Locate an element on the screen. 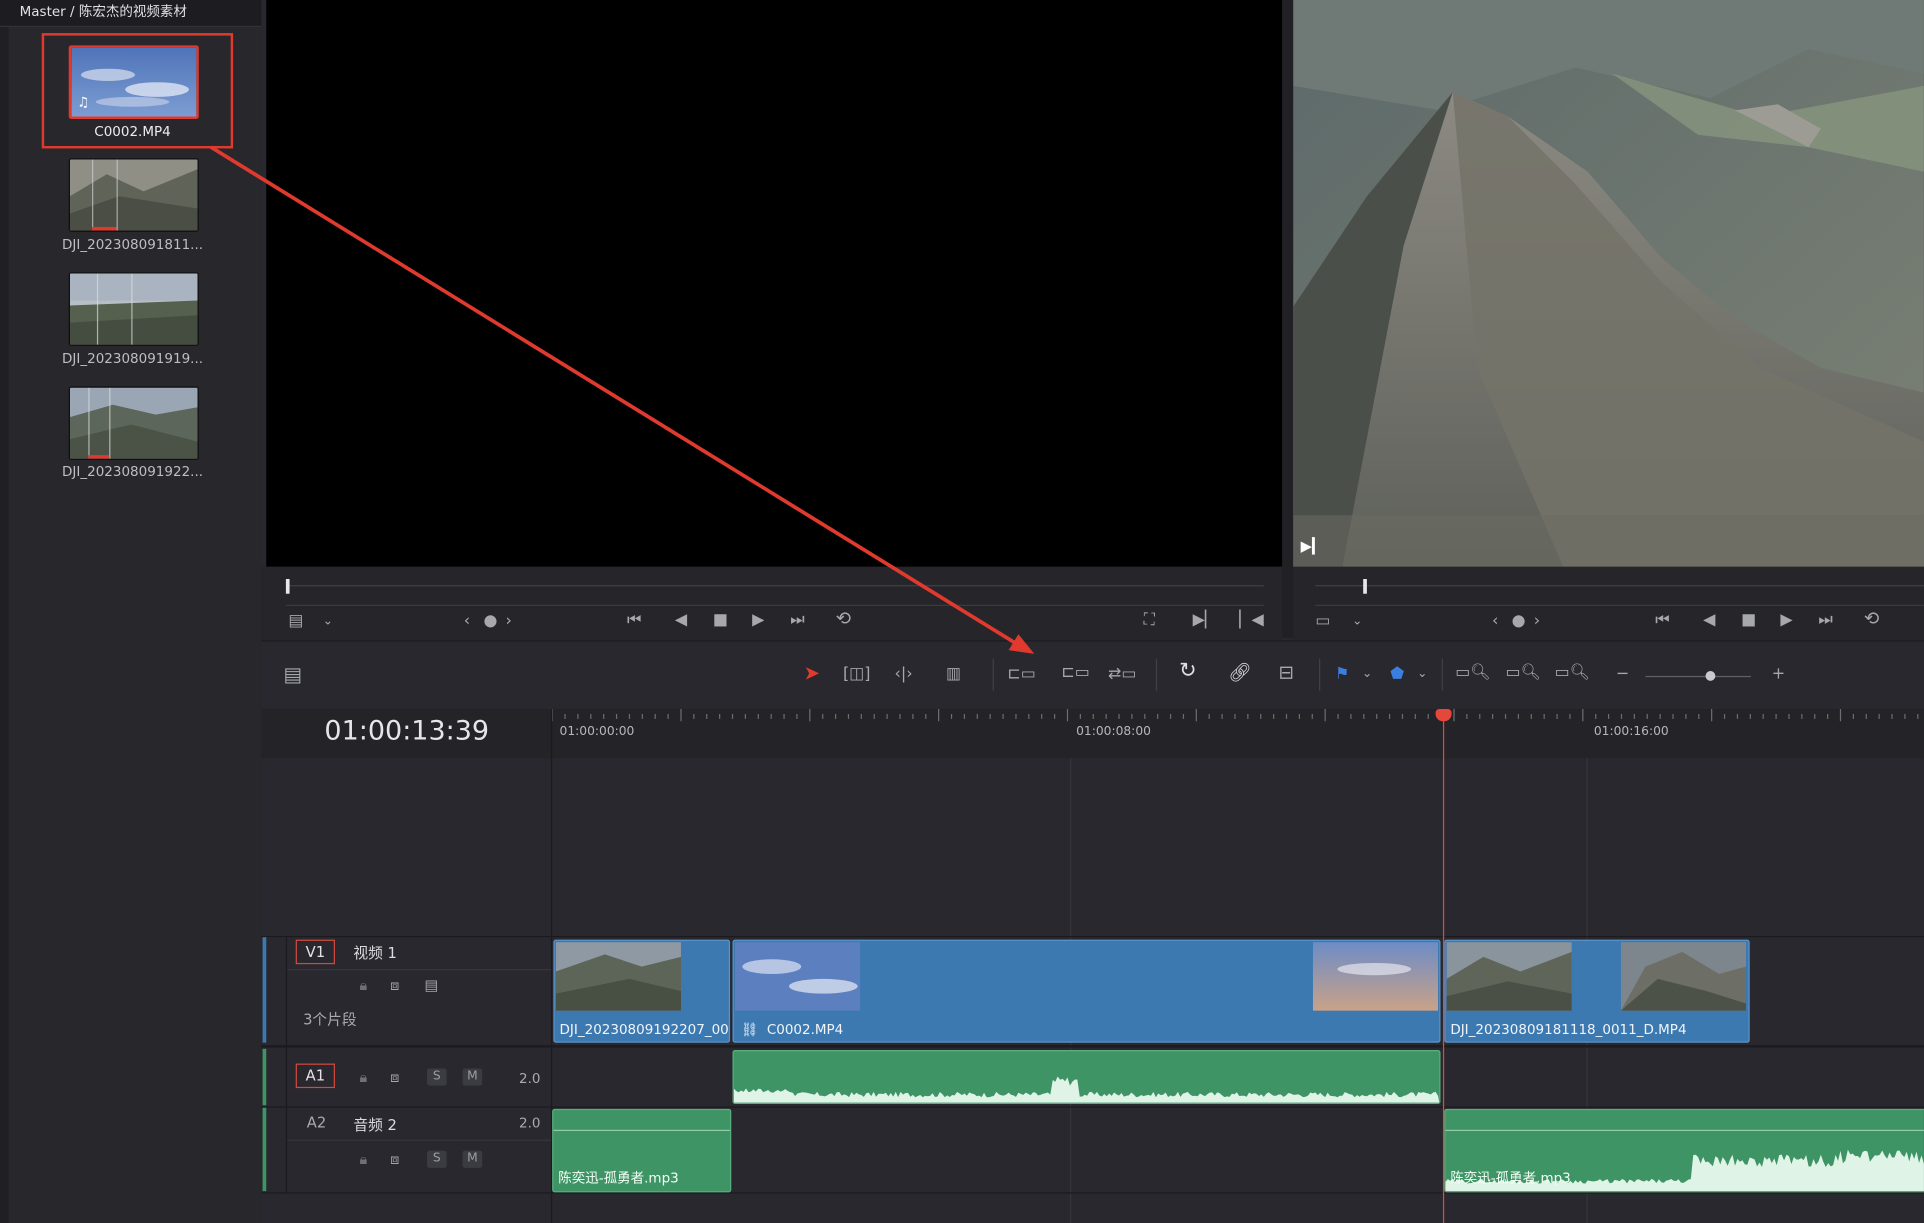  position-lock-icon: ⊟ is located at coordinates (1286, 672).